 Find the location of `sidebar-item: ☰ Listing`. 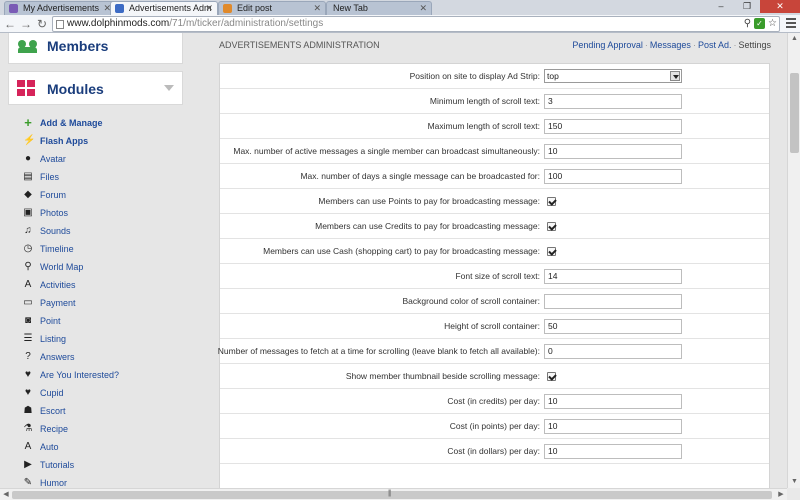

sidebar-item: ☰ Listing is located at coordinates (95, 339).